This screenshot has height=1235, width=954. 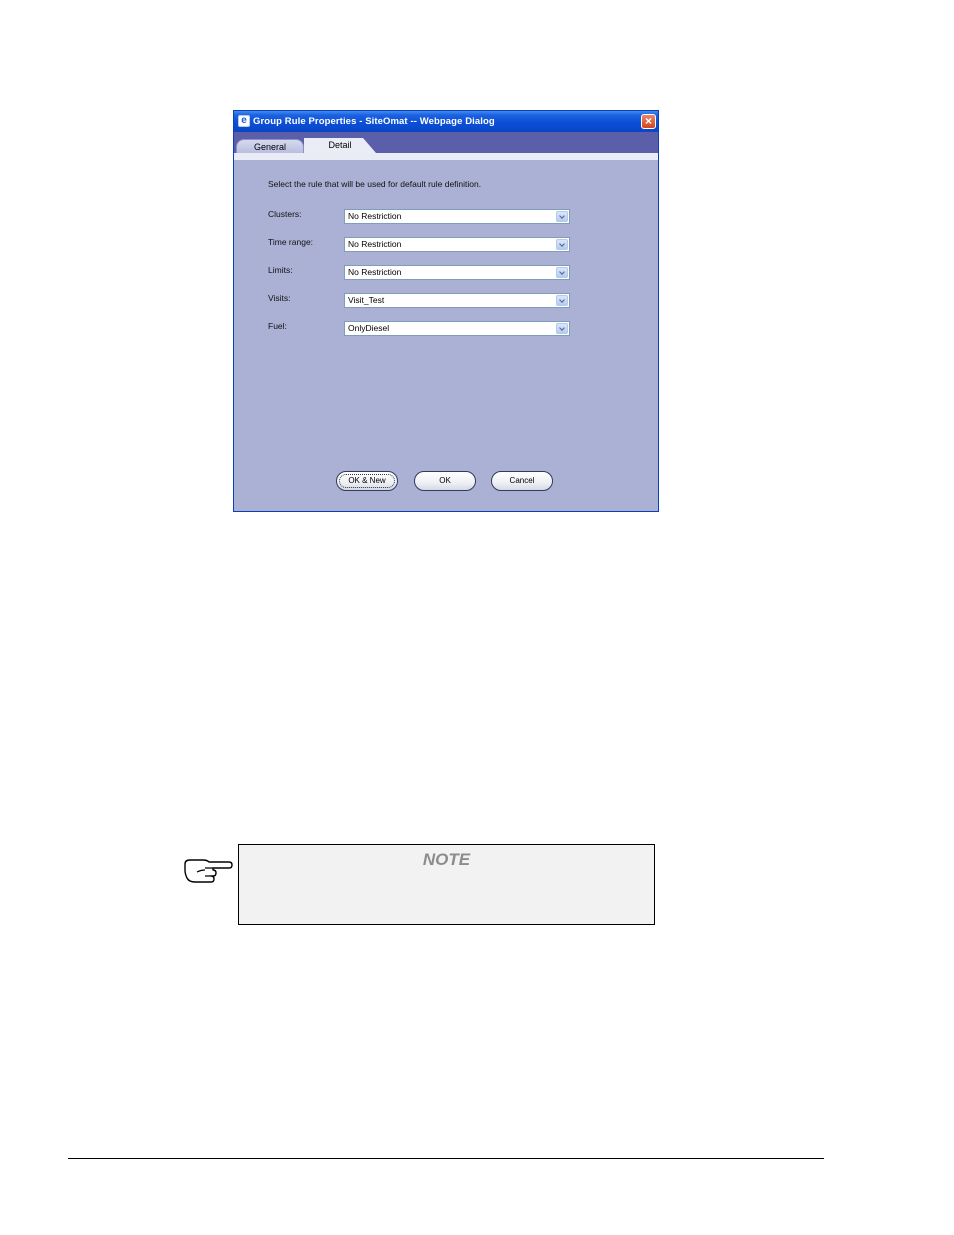 I want to click on visits-select-value: Visit_Test, so click(x=366, y=300).